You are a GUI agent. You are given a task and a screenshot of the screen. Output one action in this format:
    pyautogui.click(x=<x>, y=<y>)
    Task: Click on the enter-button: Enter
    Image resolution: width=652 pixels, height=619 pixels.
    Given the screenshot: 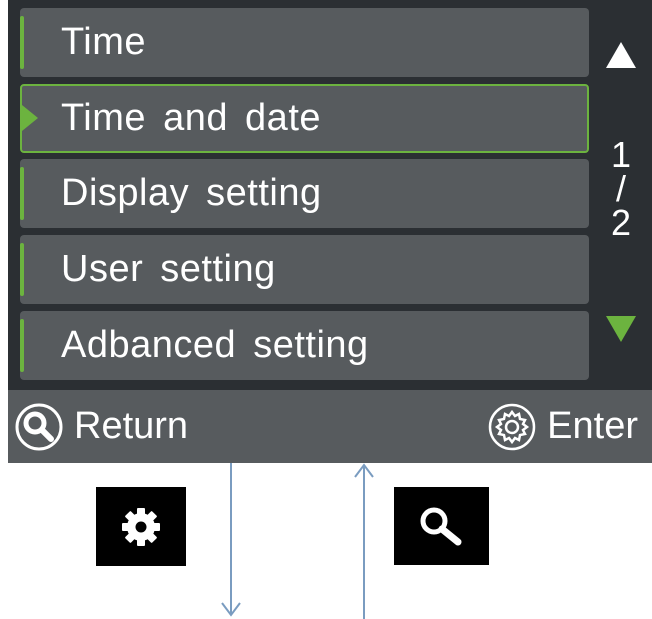 What is the action you would take?
    pyautogui.click(x=562, y=426)
    